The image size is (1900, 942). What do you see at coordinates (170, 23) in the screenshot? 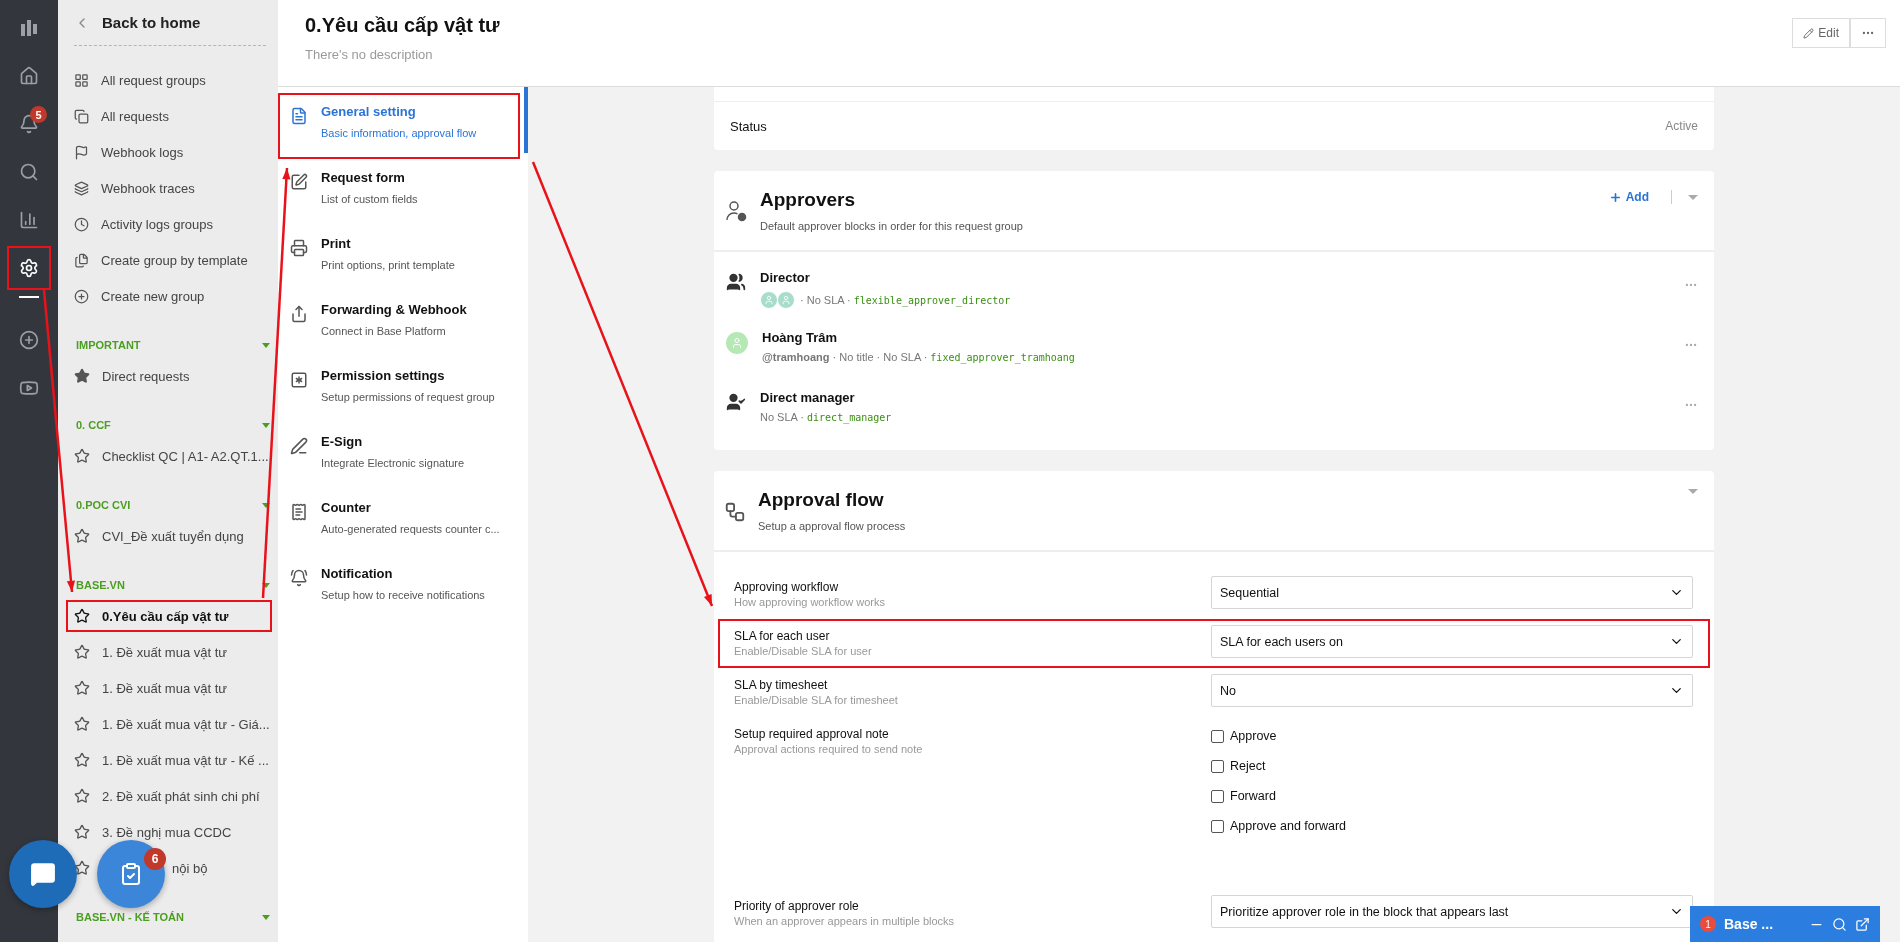
I see `back-link: Back to home` at bounding box center [170, 23].